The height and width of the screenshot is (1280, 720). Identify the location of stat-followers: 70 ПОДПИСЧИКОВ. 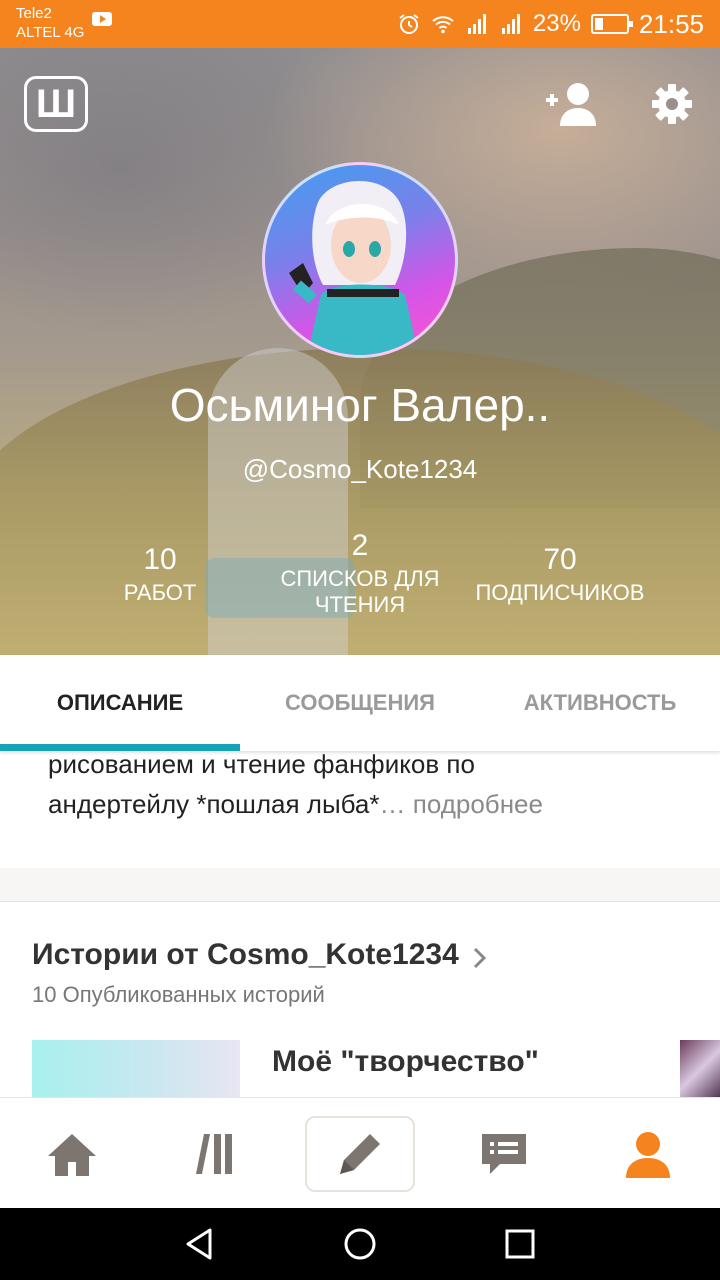
(560, 573).